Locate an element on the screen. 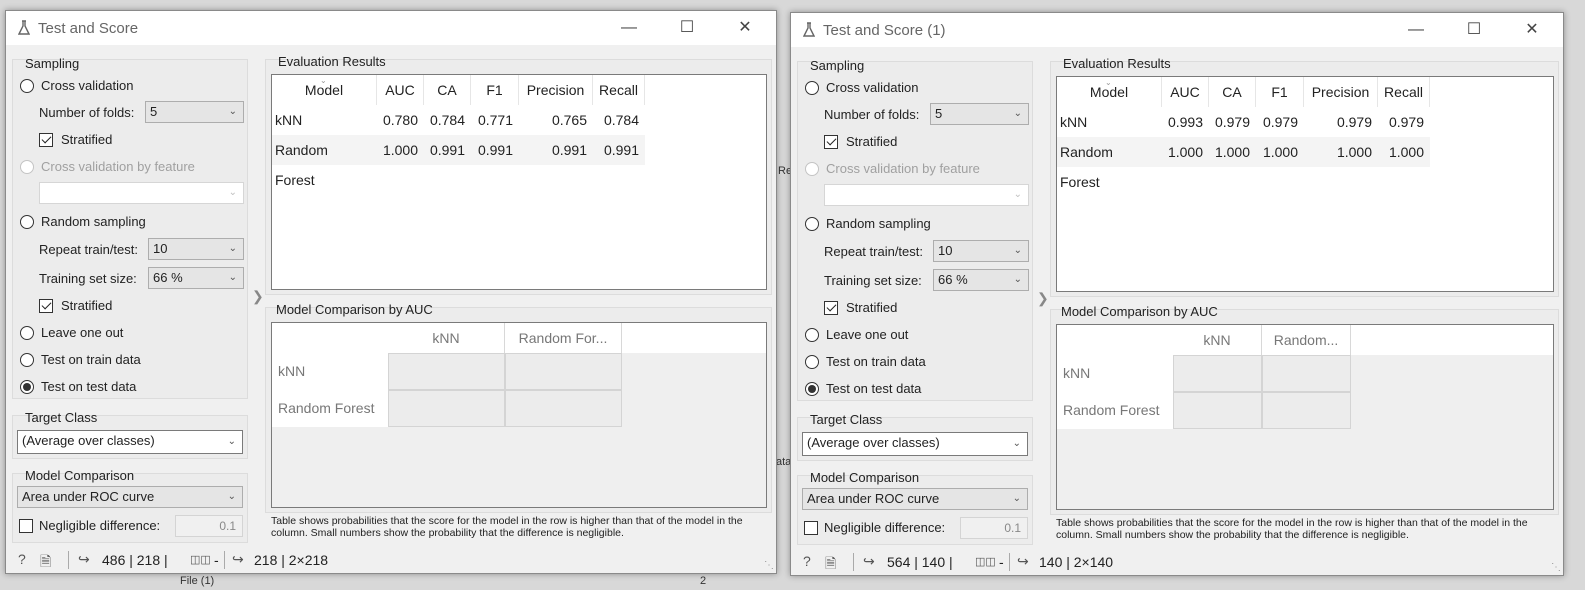  table-row: kNN 0.993 0.979 0.979 0.979 0.979 is located at coordinates (1243, 122).